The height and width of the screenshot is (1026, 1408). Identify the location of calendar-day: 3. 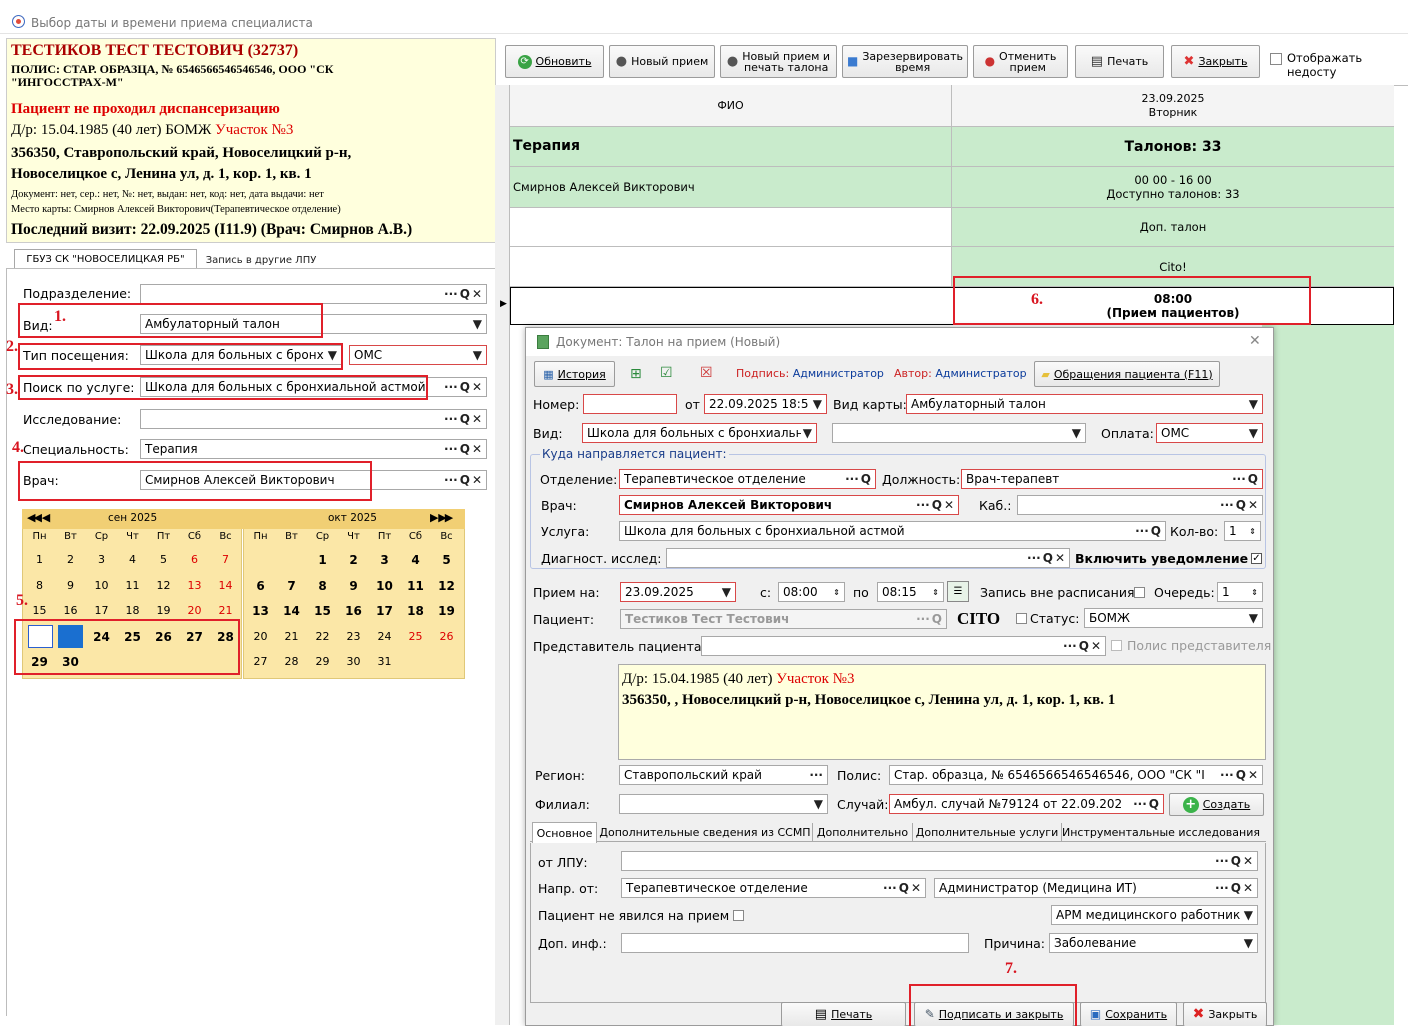
(101, 559).